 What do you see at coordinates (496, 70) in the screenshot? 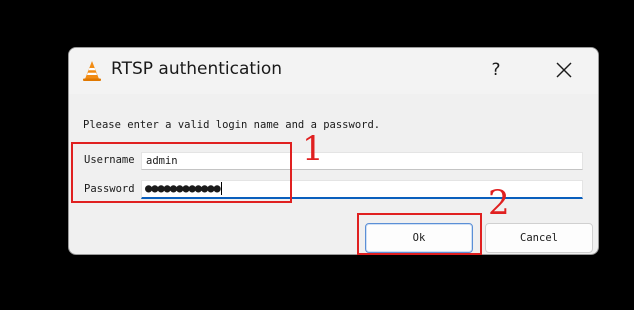
I see `help-button: ?` at bounding box center [496, 70].